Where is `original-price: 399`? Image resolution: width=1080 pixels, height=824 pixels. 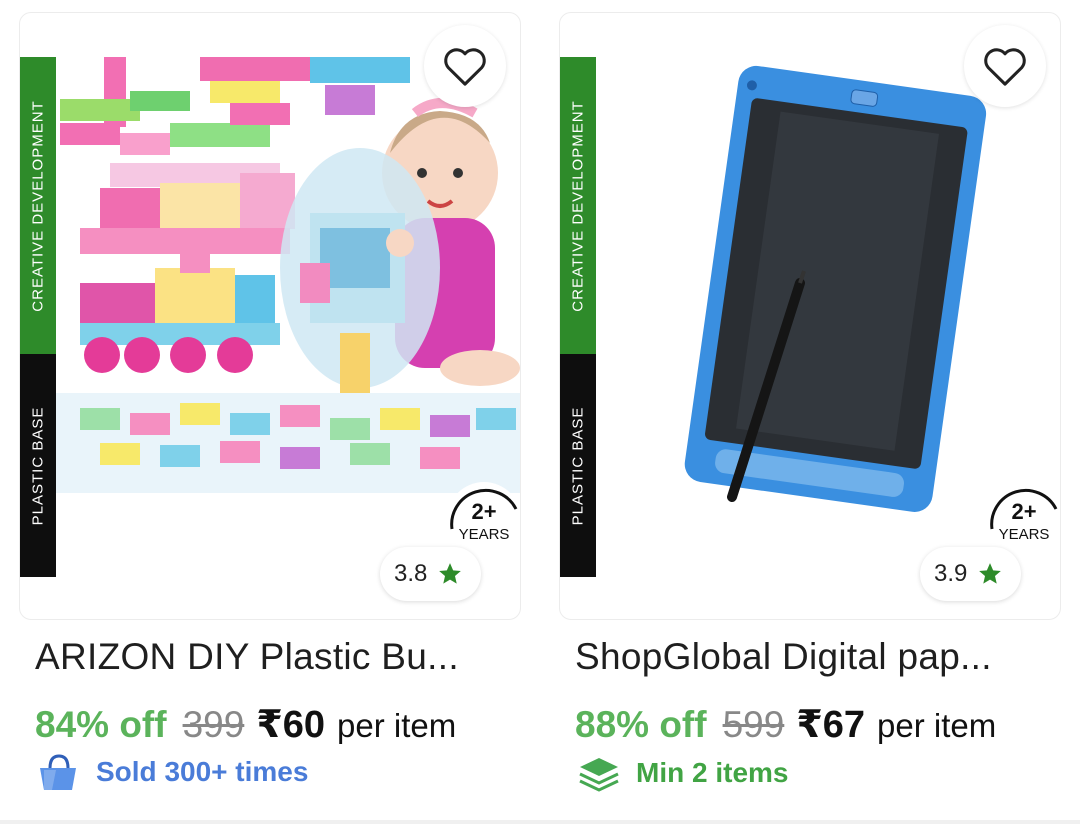 original-price: 399 is located at coordinates (213, 724).